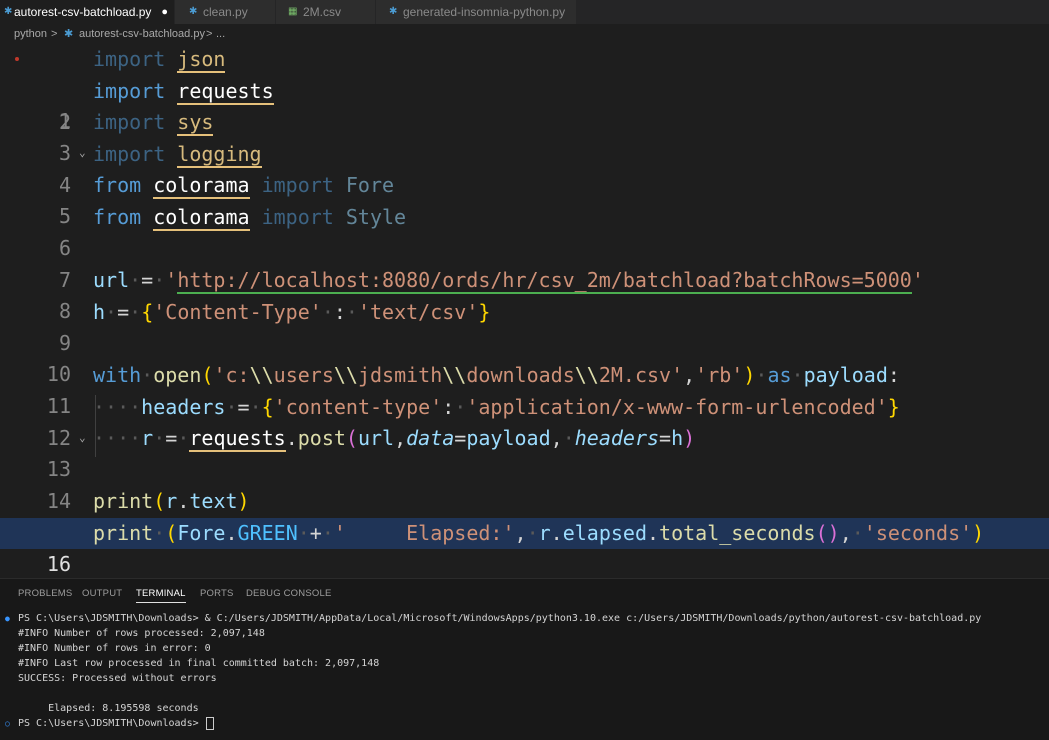 The height and width of the screenshot is (740, 1049). What do you see at coordinates (508, 438) in the screenshot?
I see `argument: payload` at bounding box center [508, 438].